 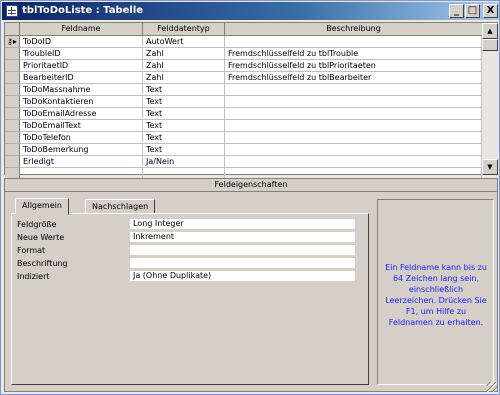 I want to click on description-cell: Fremdschlüsselfeld zu tblTrouble, so click(x=353, y=54).